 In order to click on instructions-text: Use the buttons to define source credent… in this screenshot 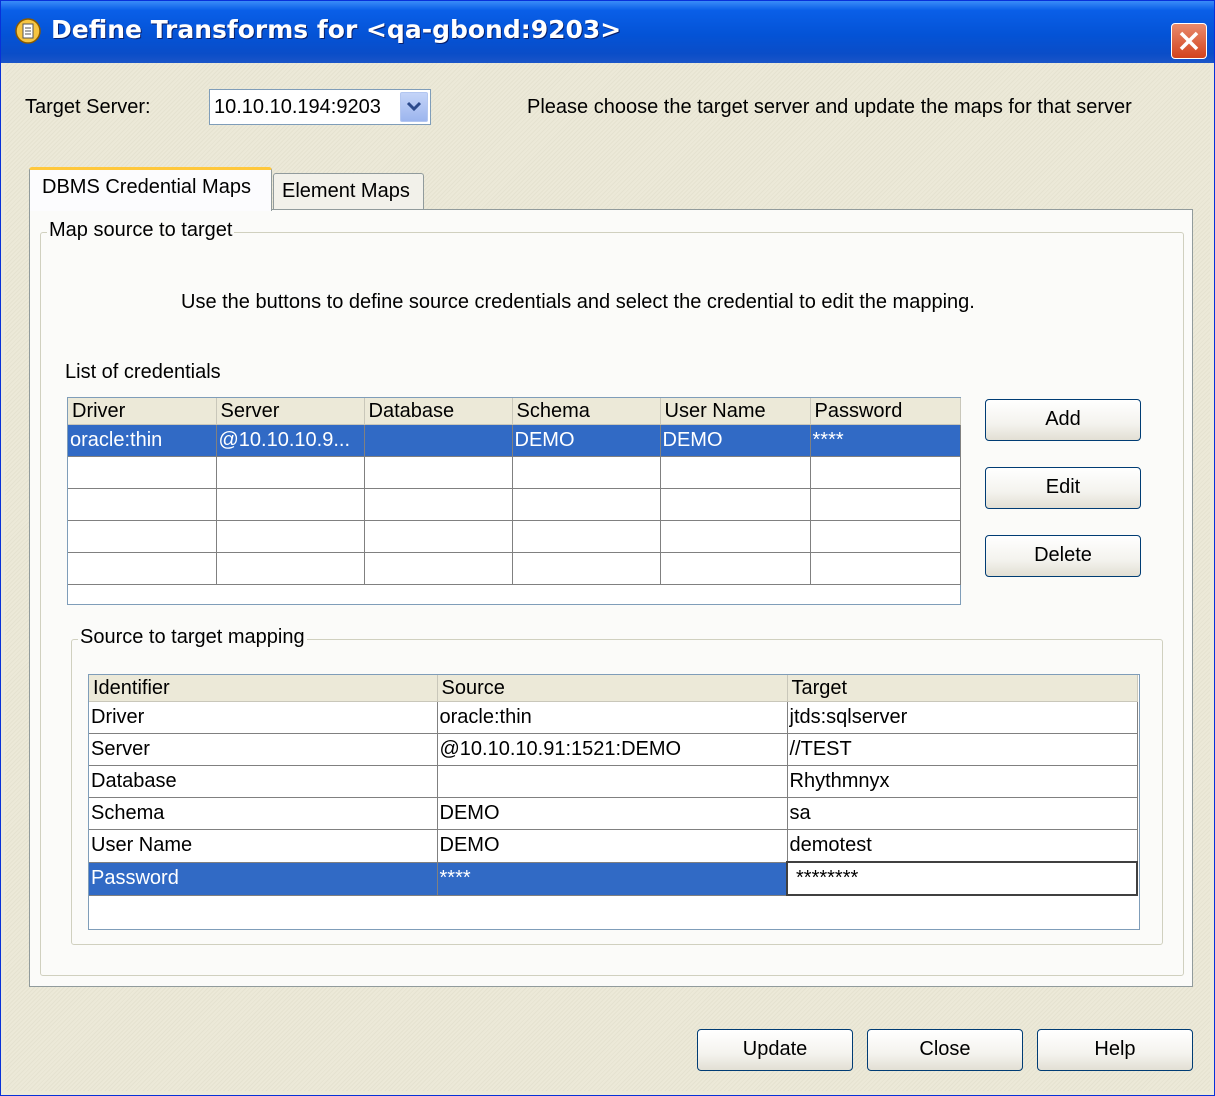, I will do `click(578, 302)`.